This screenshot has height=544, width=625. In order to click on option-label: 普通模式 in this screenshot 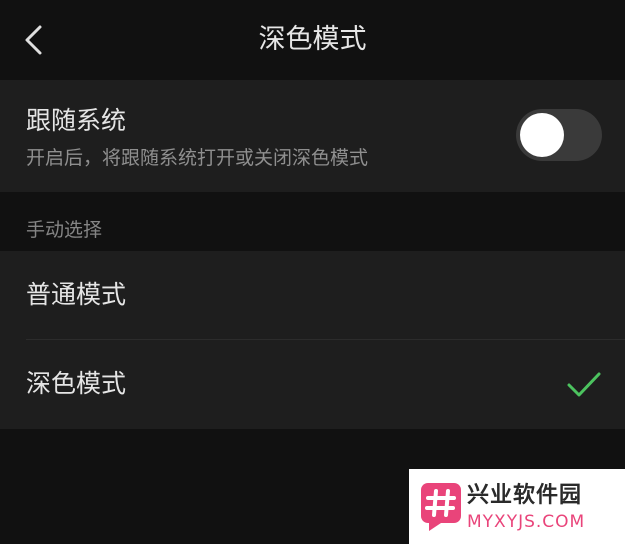, I will do `click(76, 294)`.